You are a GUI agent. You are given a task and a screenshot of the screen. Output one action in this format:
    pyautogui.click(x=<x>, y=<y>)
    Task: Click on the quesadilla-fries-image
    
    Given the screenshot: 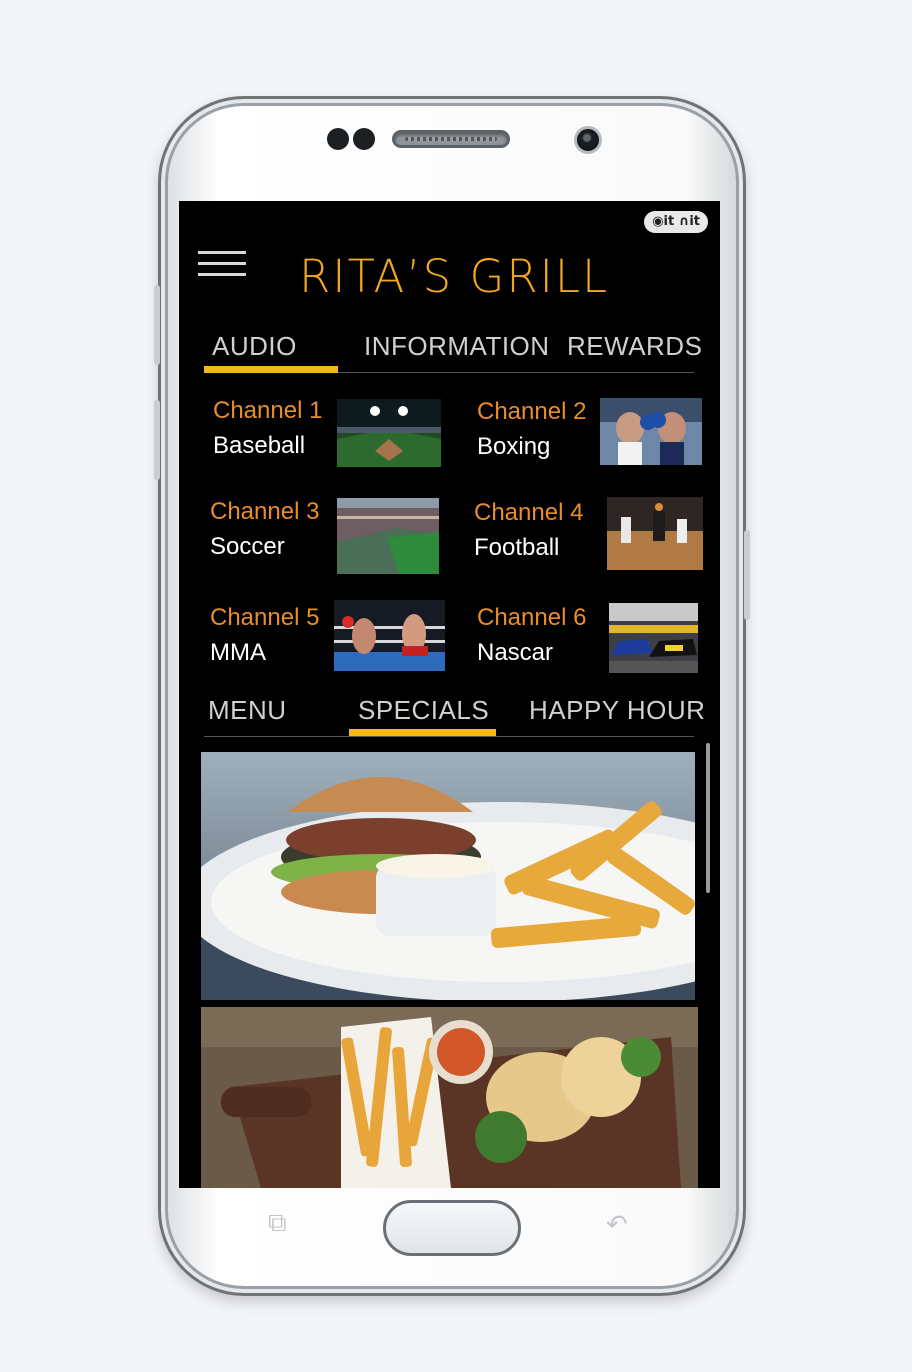 What is the action you would take?
    pyautogui.click(x=449, y=1097)
    